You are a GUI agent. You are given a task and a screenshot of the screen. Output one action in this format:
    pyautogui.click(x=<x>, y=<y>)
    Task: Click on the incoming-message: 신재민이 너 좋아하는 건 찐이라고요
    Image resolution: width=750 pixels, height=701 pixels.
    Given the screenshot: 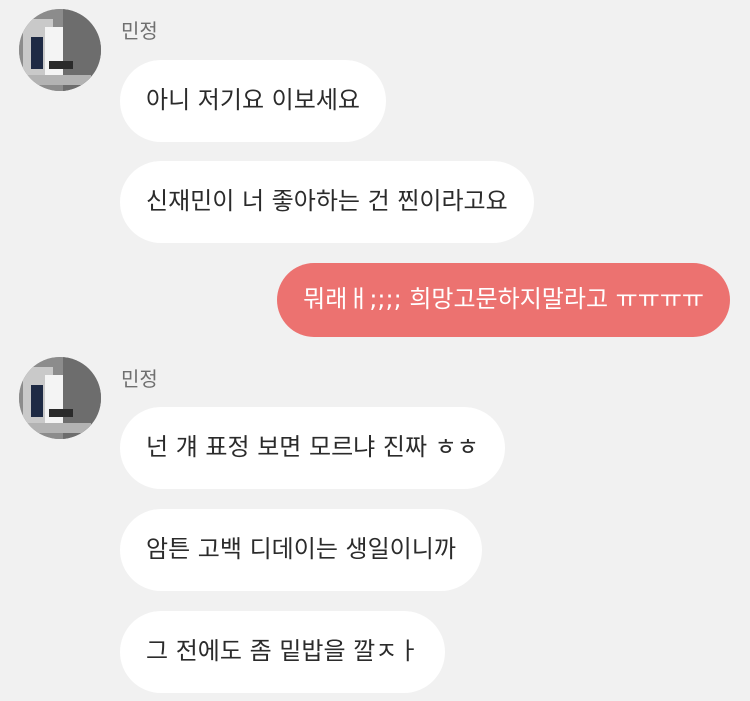 What is the action you would take?
    pyautogui.click(x=327, y=202)
    